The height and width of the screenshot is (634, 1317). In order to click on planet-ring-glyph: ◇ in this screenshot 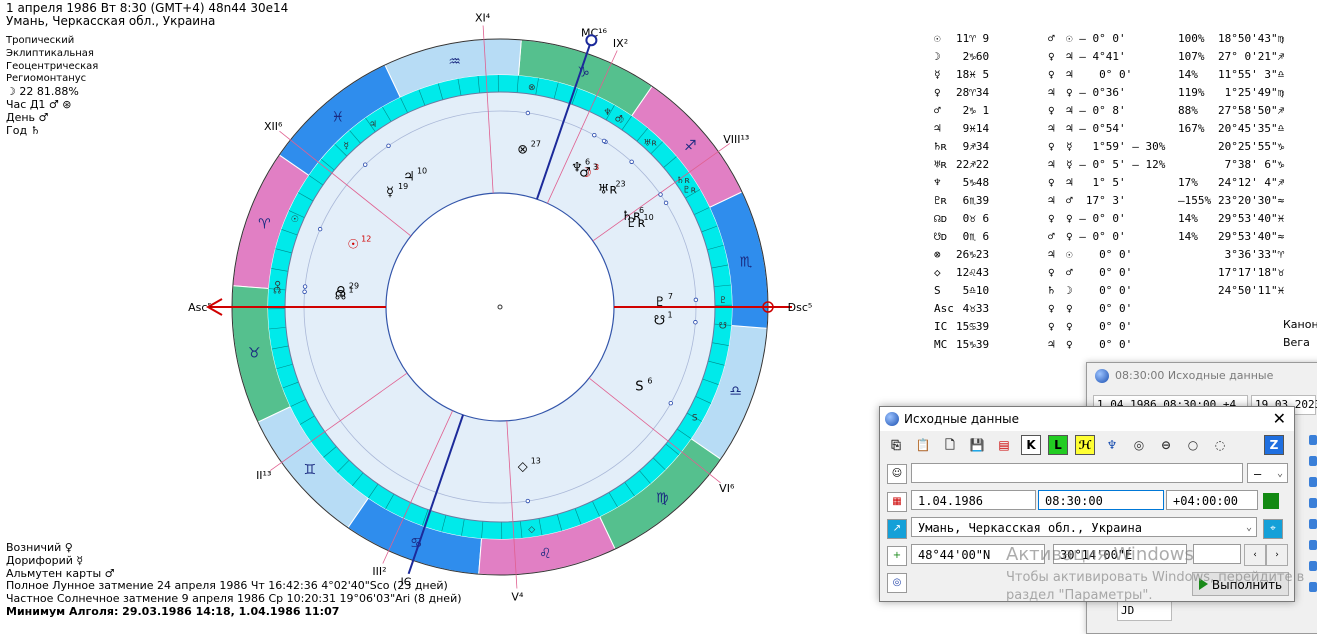, I will do `click(531, 530)`.